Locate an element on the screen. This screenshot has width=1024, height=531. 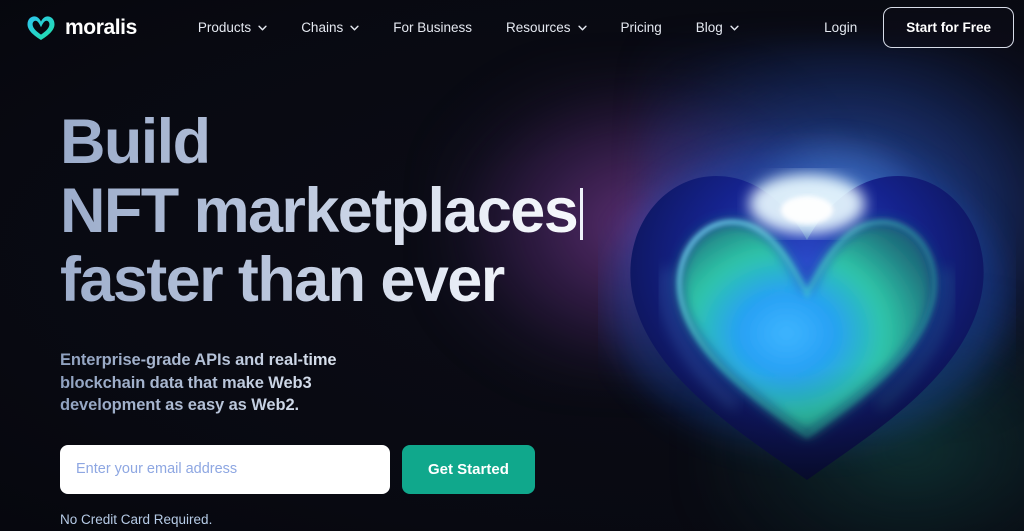
headline-line-3: faster than ever is located at coordinates (282, 280).